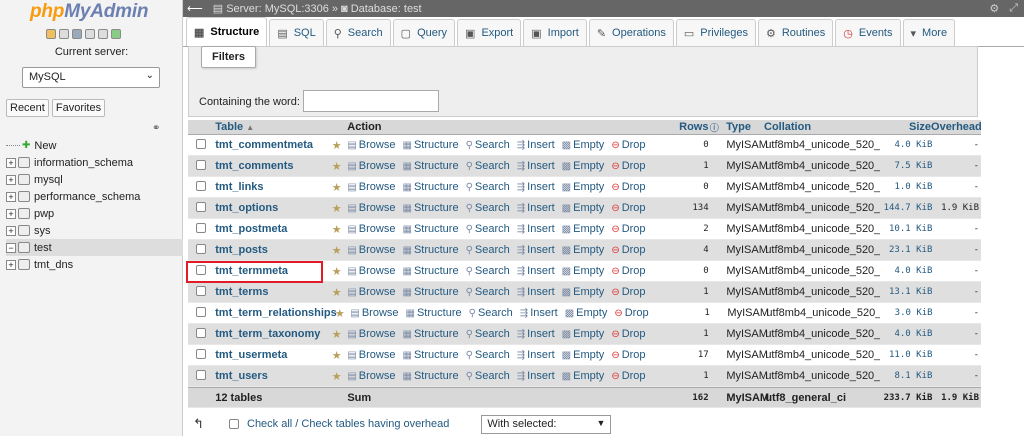  What do you see at coordinates (424, 32) in the screenshot?
I see `tab-query: ▢ Query` at bounding box center [424, 32].